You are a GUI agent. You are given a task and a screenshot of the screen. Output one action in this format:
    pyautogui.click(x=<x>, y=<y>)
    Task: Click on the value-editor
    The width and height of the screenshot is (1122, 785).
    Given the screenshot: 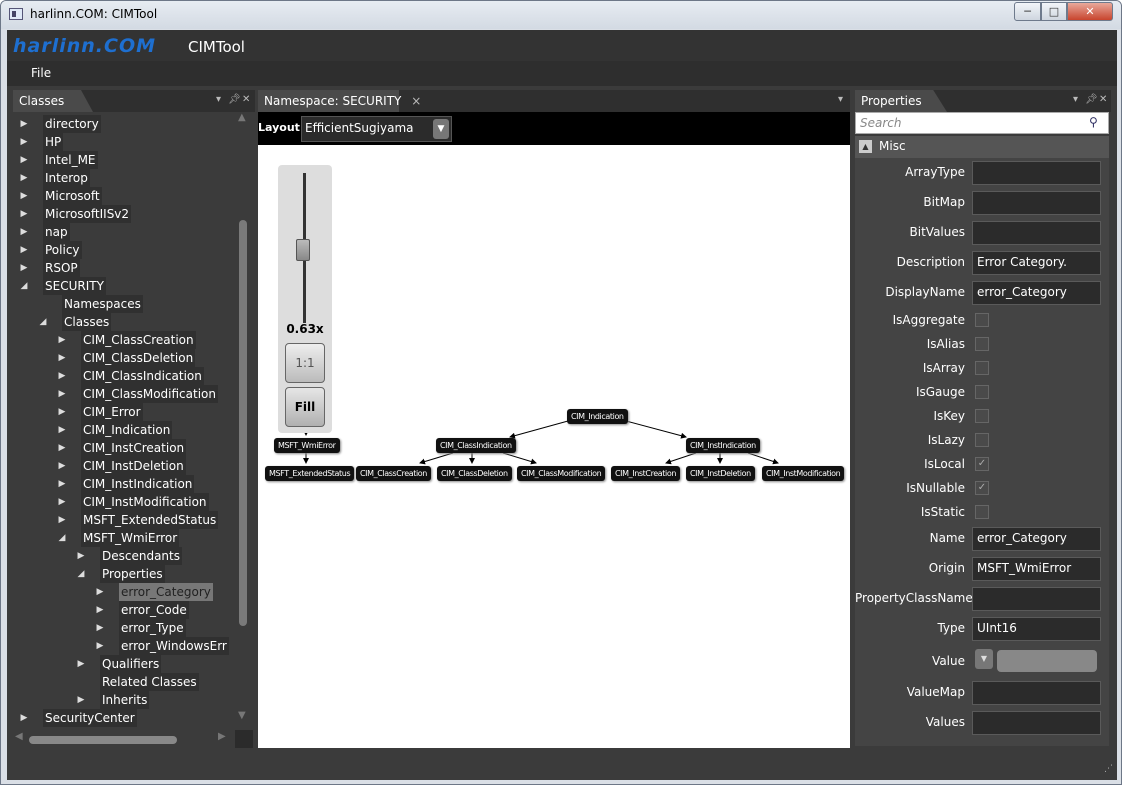 What is the action you would take?
    pyautogui.click(x=1047, y=661)
    